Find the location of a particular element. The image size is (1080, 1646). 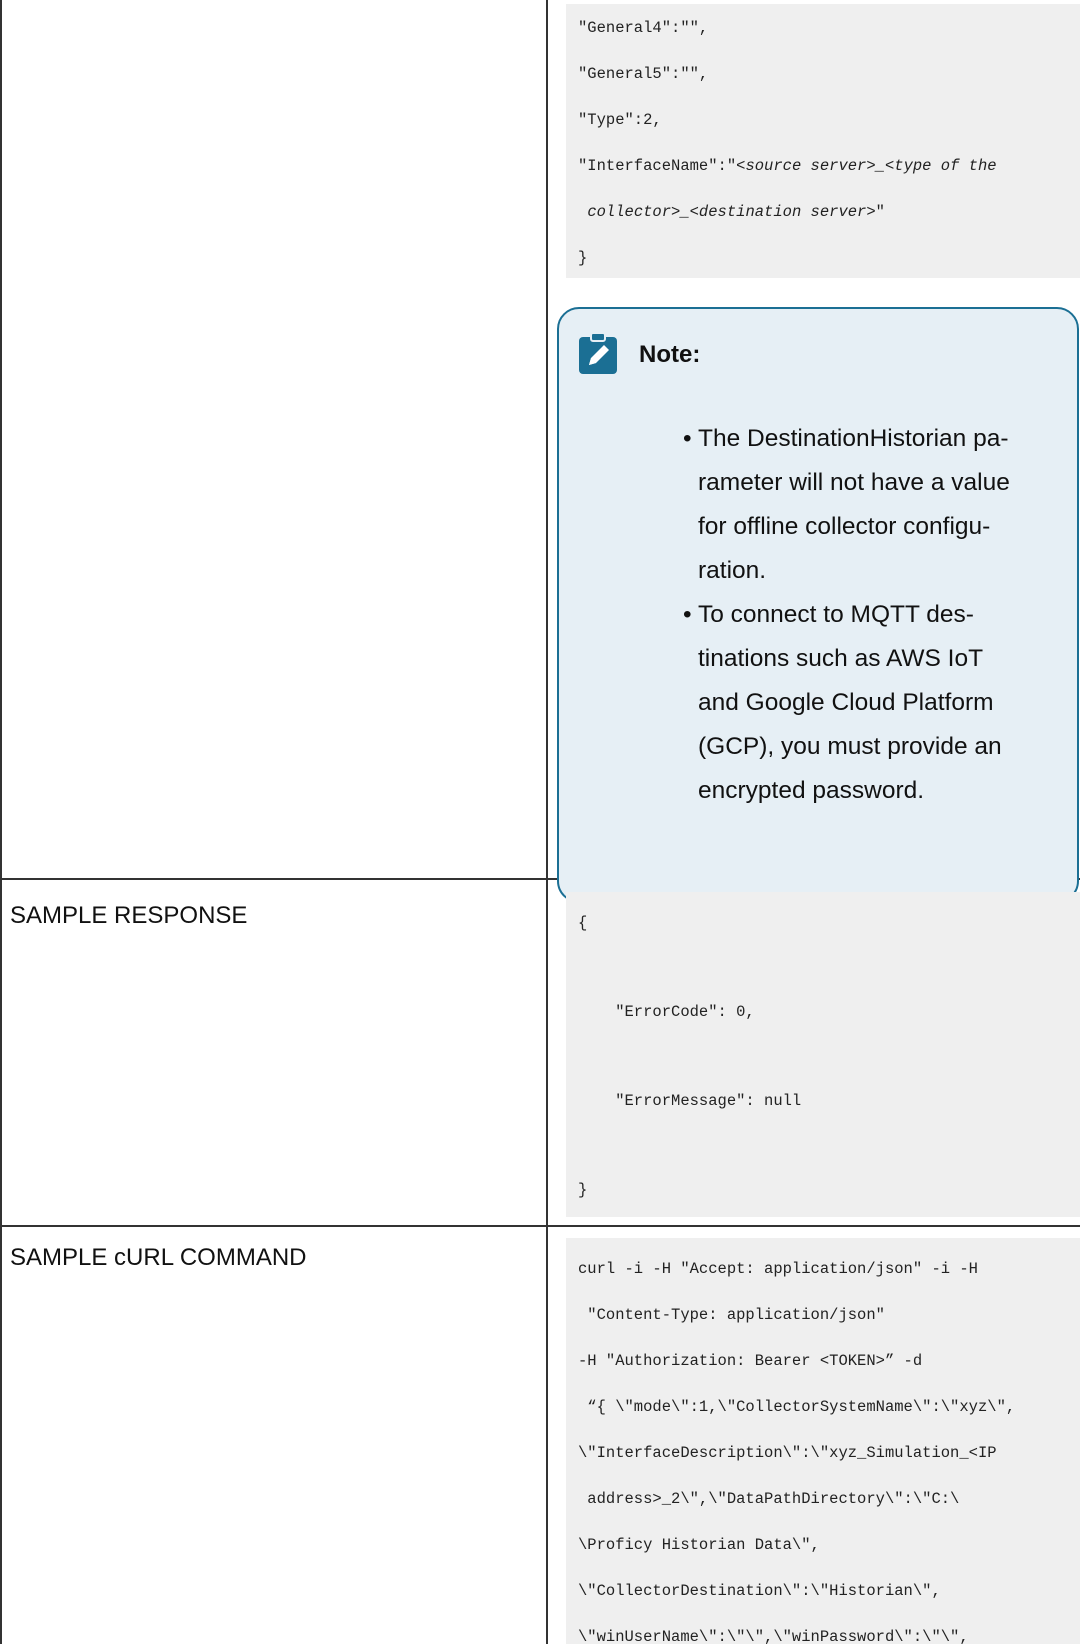

code-line: "ErrorCode": 0, is located at coordinates (666, 1012).